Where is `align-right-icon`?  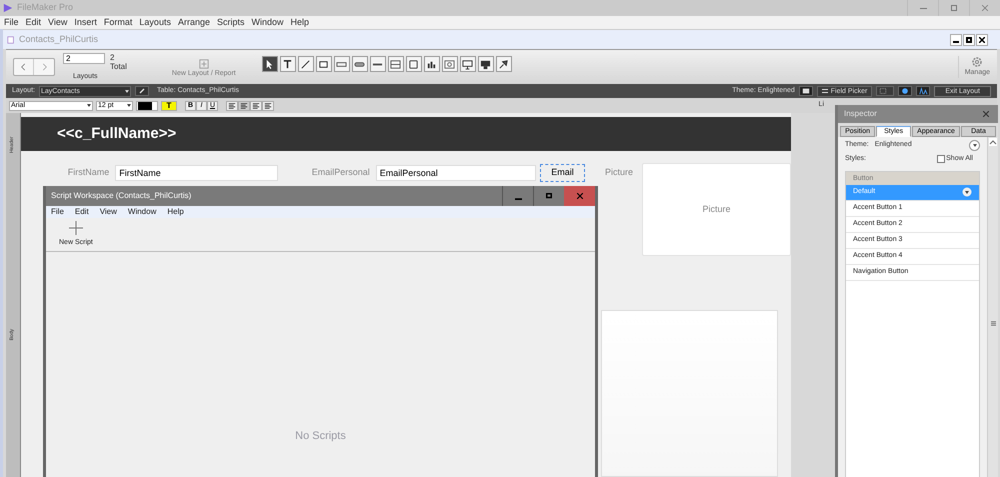 align-right-icon is located at coordinates (256, 105).